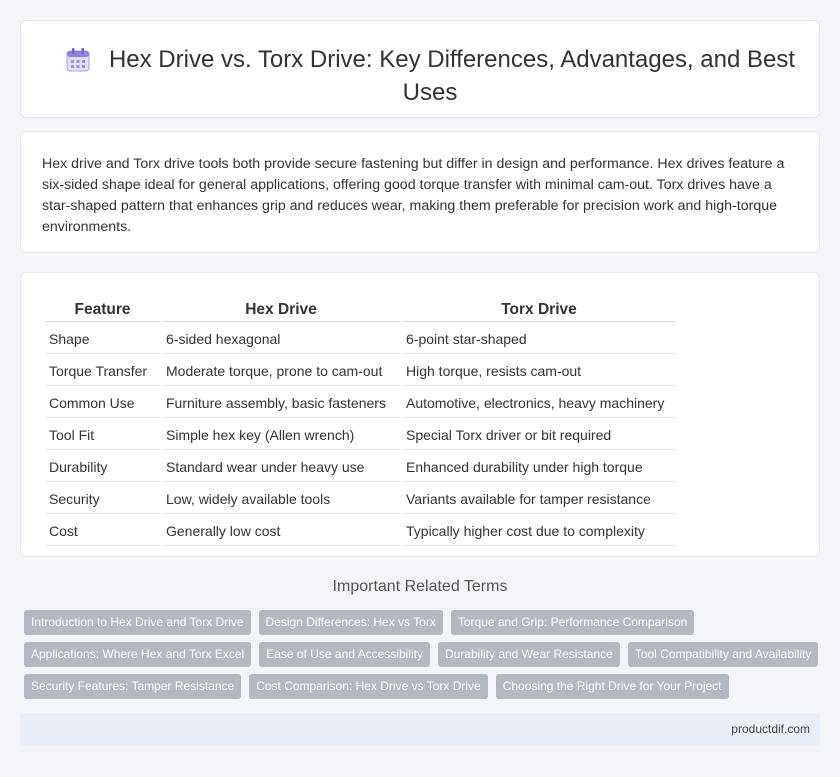 The width and height of the screenshot is (840, 777). Describe the element at coordinates (539, 499) in the screenshot. I see `cell-torx-drive: Variants available for tamper resistance` at that location.